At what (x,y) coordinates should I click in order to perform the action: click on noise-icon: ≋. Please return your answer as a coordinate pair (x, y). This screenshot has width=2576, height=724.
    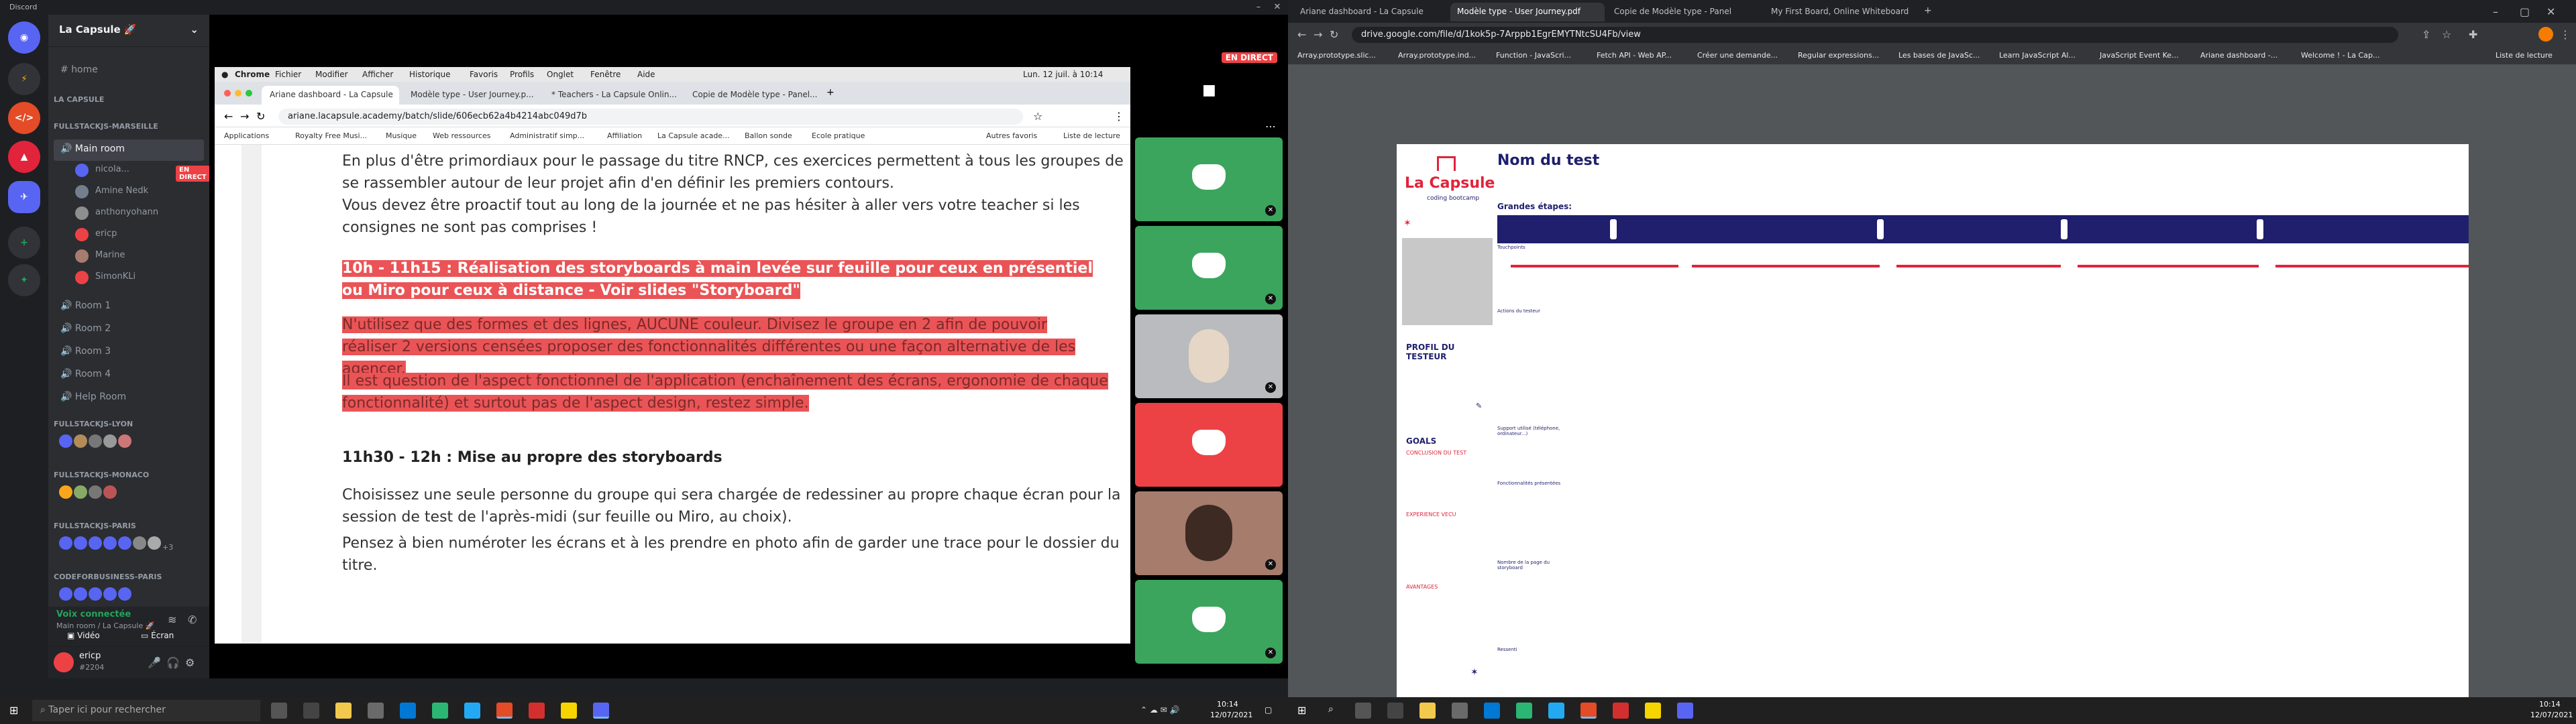
    Looking at the image, I should click on (172, 619).